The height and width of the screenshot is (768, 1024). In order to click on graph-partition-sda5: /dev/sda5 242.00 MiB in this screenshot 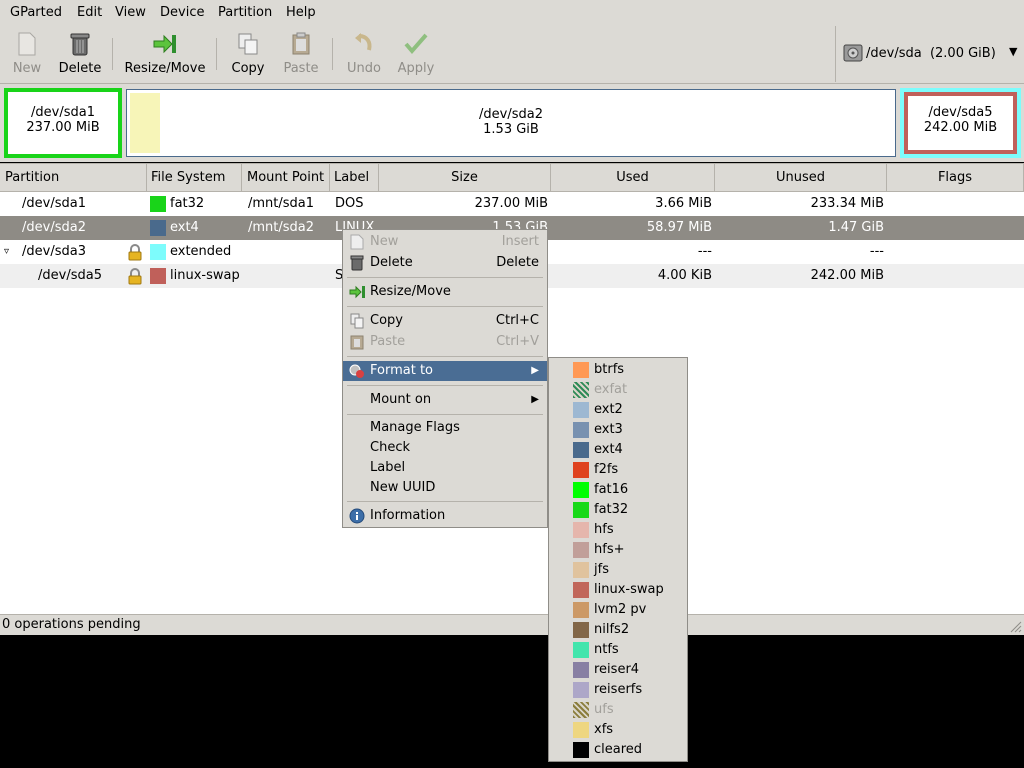, I will do `click(960, 123)`.